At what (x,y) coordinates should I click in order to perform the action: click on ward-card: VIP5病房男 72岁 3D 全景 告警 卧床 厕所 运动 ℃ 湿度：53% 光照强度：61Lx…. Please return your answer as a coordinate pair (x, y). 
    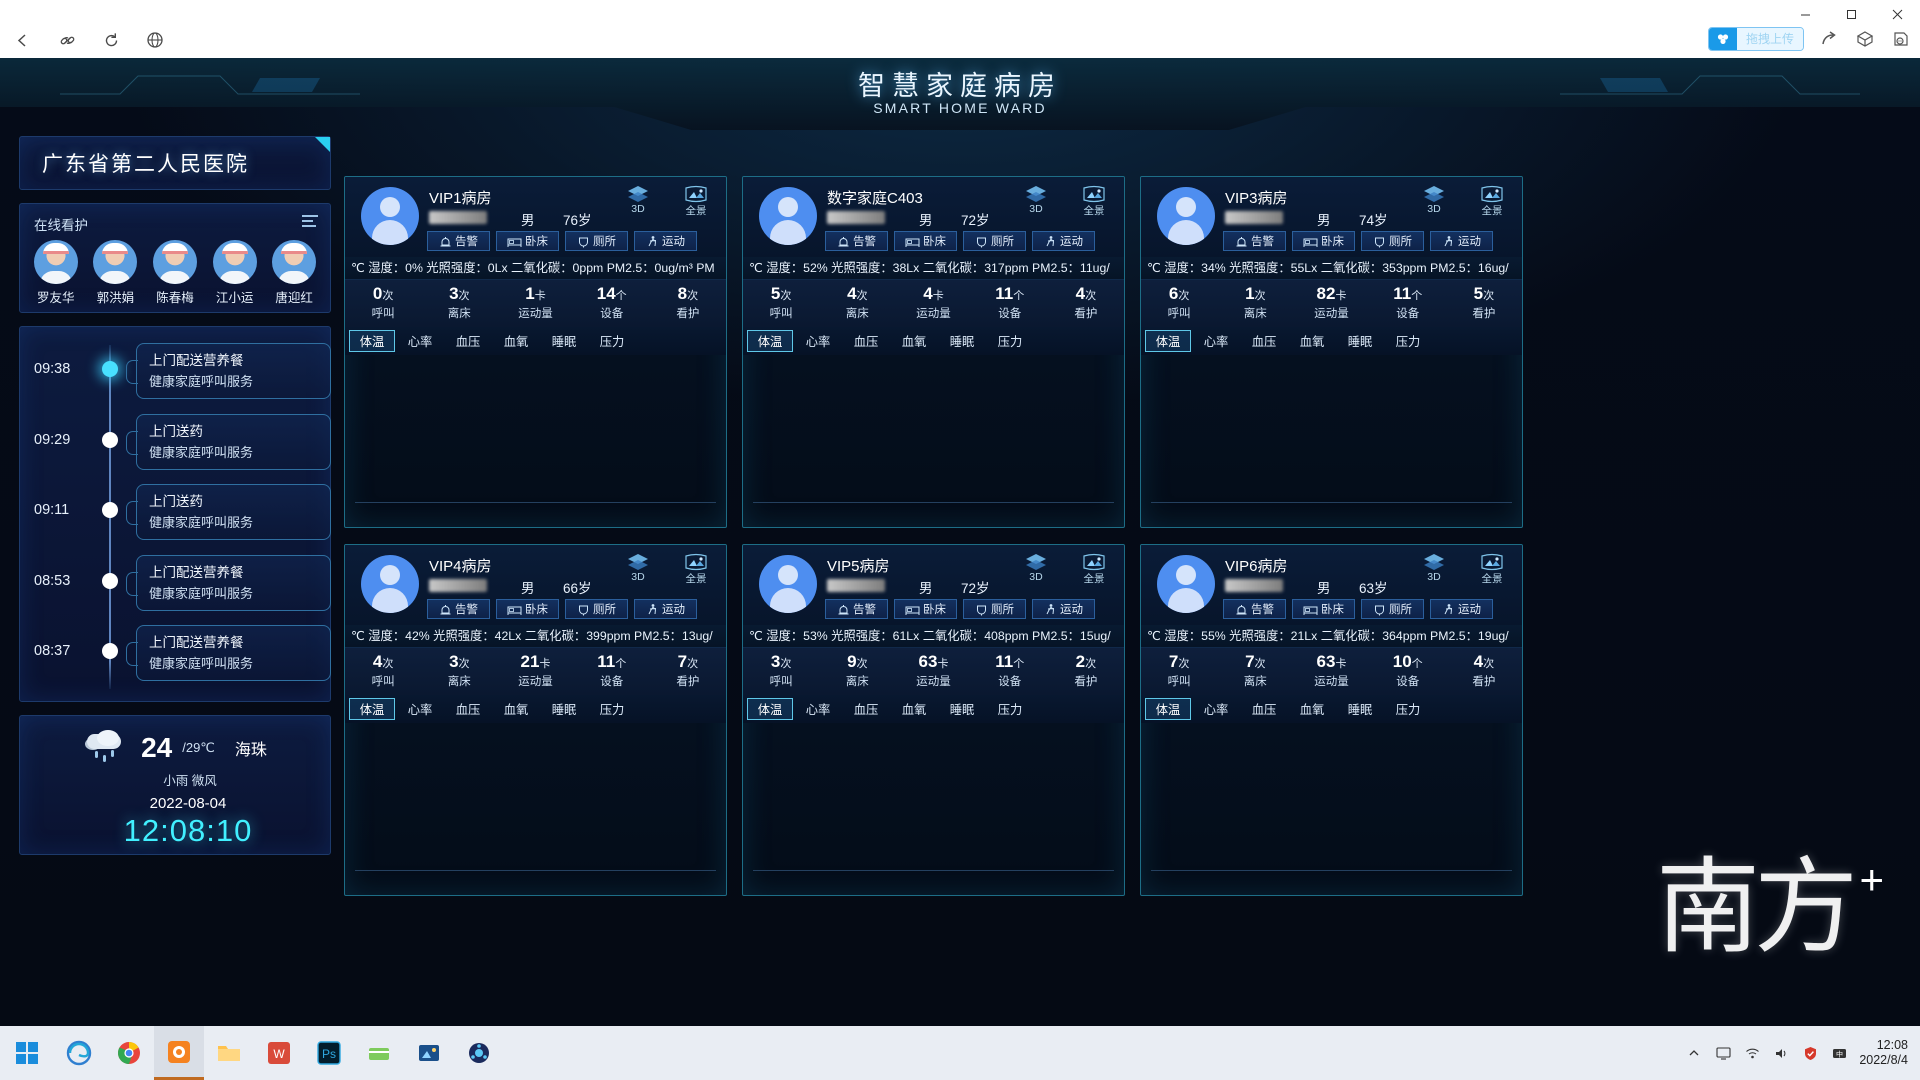
    Looking at the image, I should click on (933, 720).